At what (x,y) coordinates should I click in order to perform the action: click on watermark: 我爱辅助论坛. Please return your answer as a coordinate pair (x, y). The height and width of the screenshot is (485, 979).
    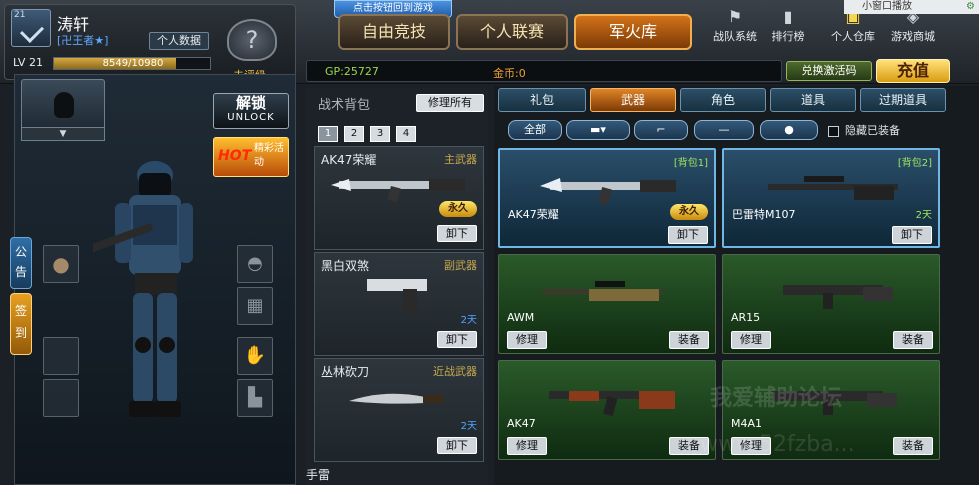
    Looking at the image, I should click on (776, 398).